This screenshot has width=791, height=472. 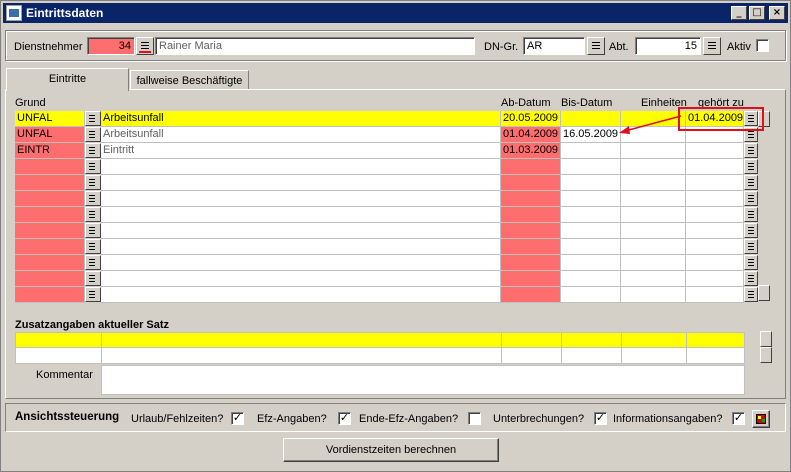 What do you see at coordinates (762, 45) in the screenshot?
I see `aktiv-checkbox` at bounding box center [762, 45].